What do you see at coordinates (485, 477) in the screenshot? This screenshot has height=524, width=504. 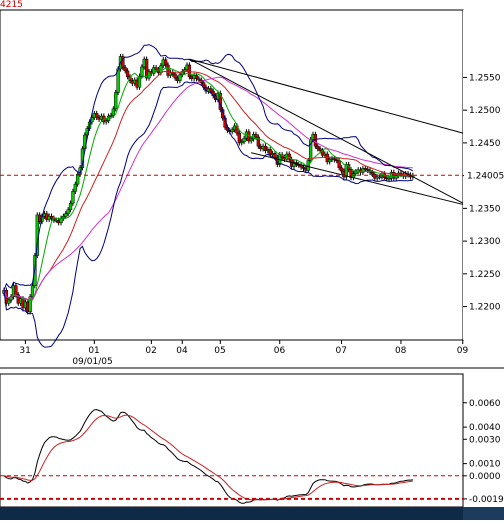 I see `indicator-axis-label: 0.0000` at bounding box center [485, 477].